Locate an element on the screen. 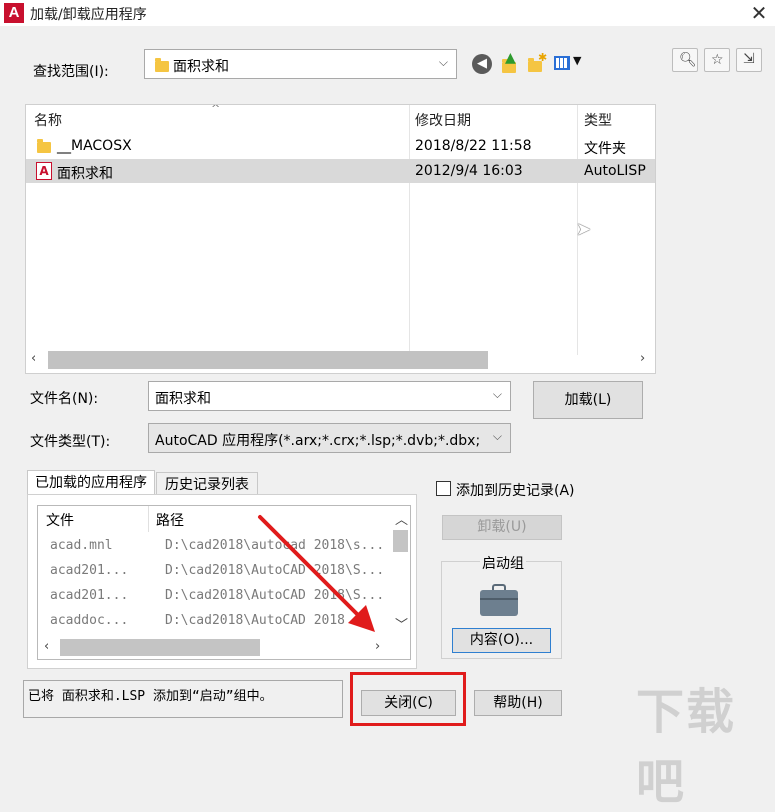  file-type: AutoLISP is located at coordinates (615, 171).